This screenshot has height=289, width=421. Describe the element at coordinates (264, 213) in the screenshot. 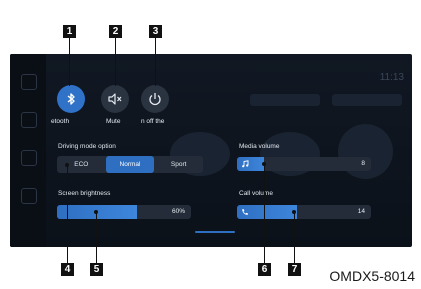

I see `callout-6-leader` at that location.